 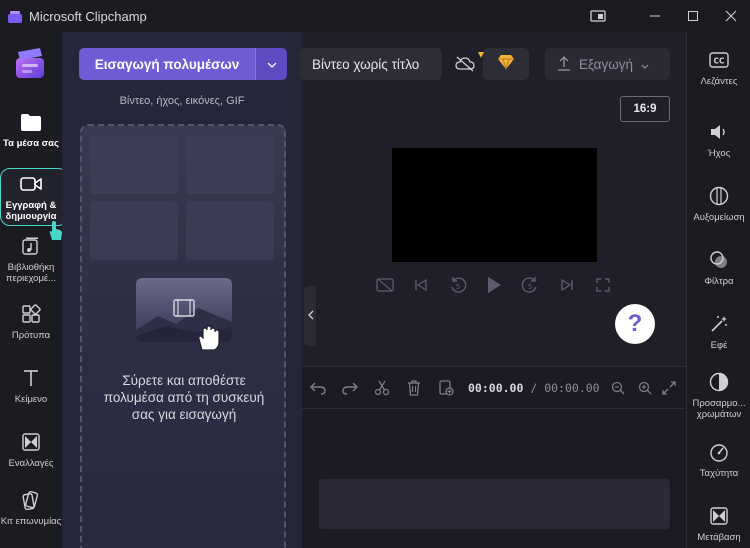 I want to click on import-media-button: Εισαγωγή πολυμέσων, so click(x=167, y=64).